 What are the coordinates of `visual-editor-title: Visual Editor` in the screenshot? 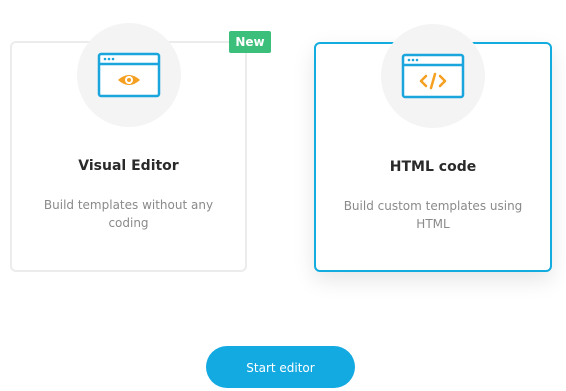 It's located at (128, 166).